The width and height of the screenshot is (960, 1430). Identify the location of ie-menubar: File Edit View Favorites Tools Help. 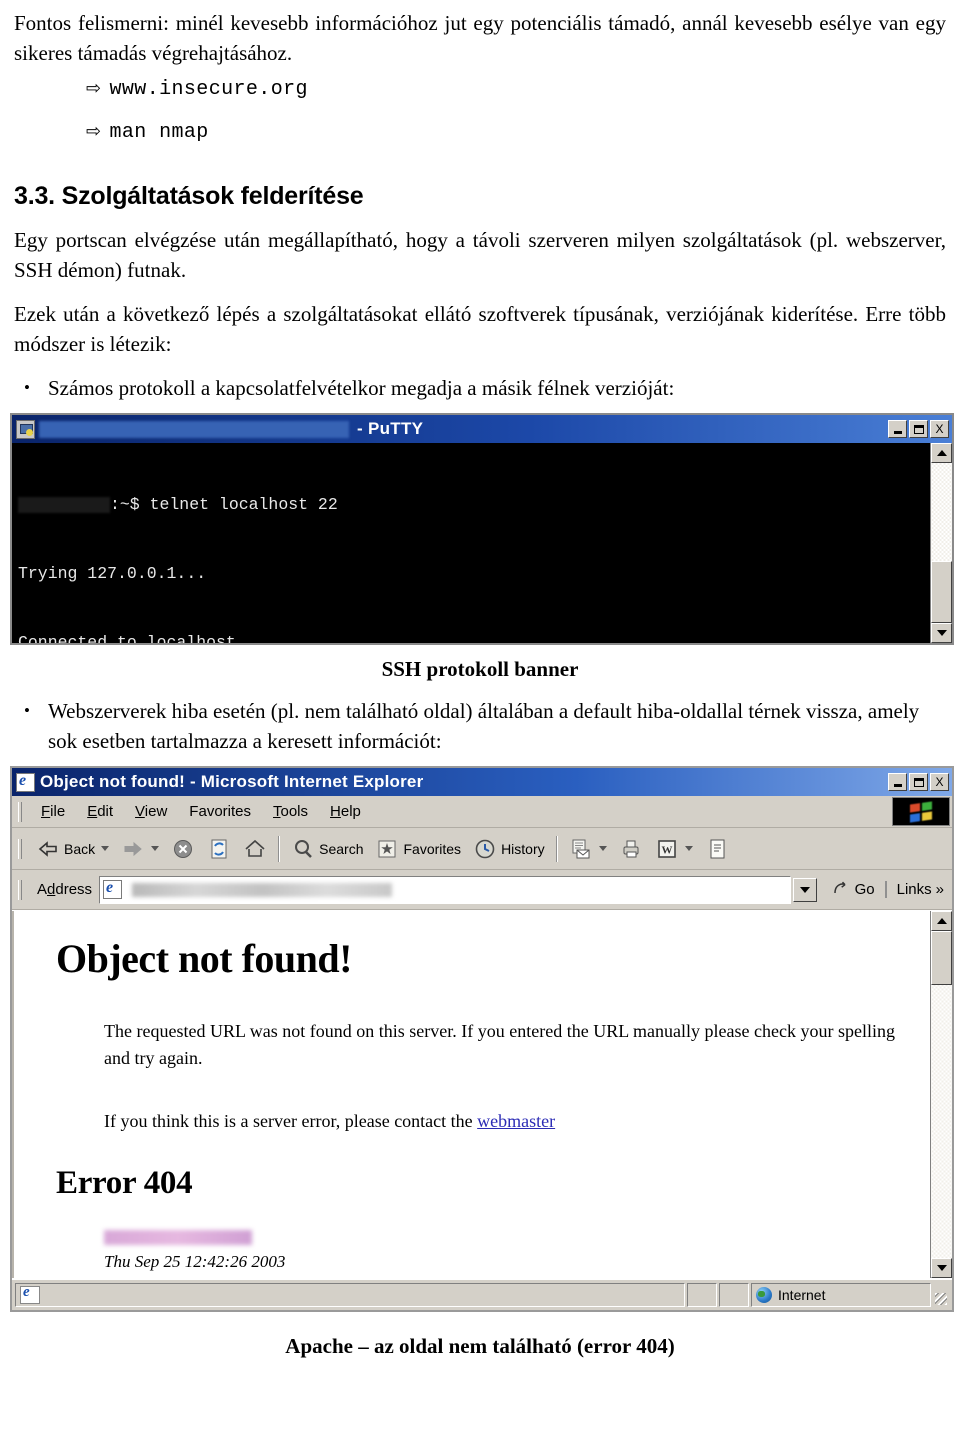
(482, 812).